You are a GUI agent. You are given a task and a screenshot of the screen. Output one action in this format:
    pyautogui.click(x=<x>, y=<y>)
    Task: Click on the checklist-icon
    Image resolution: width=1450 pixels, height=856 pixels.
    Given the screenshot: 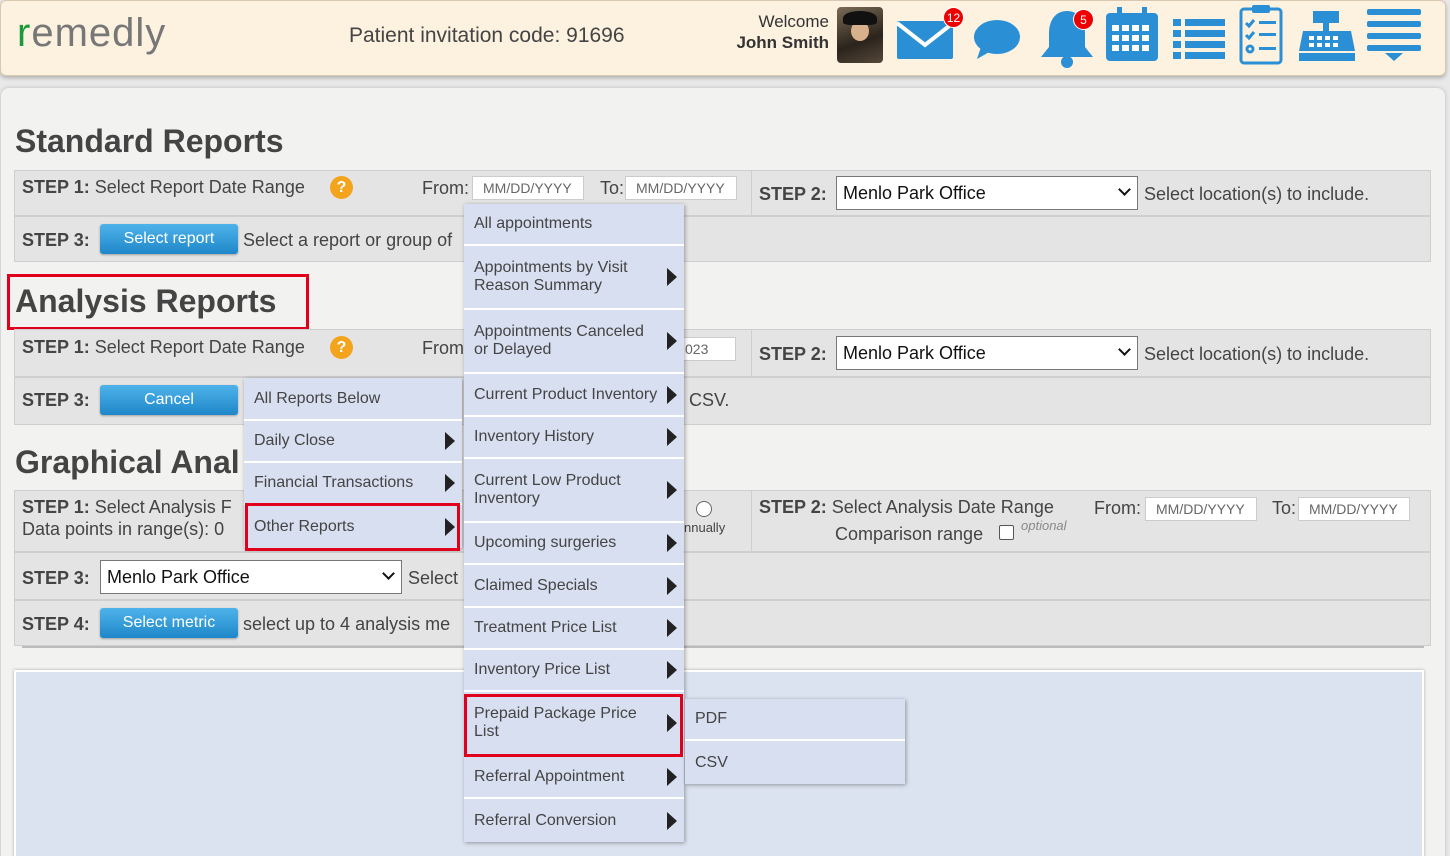 What is the action you would take?
    pyautogui.click(x=1261, y=37)
    